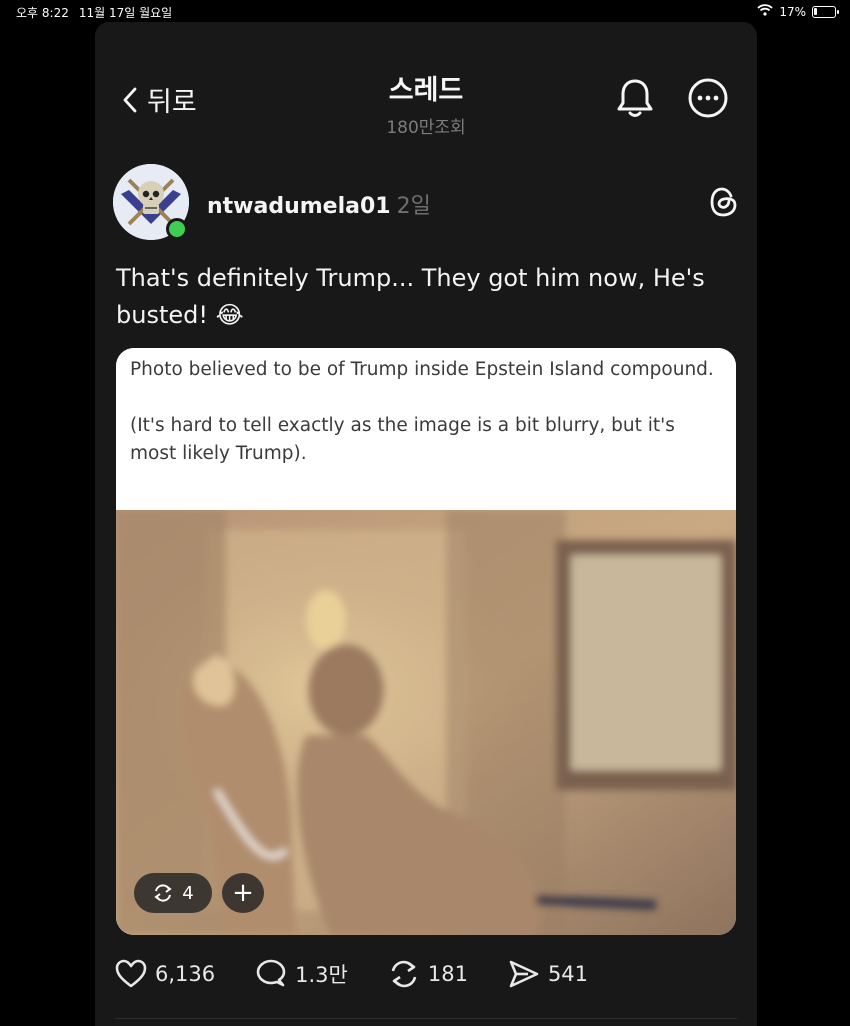 Image resolution: width=850 pixels, height=1026 pixels. What do you see at coordinates (426, 128) in the screenshot?
I see `view-count: 180만조회` at bounding box center [426, 128].